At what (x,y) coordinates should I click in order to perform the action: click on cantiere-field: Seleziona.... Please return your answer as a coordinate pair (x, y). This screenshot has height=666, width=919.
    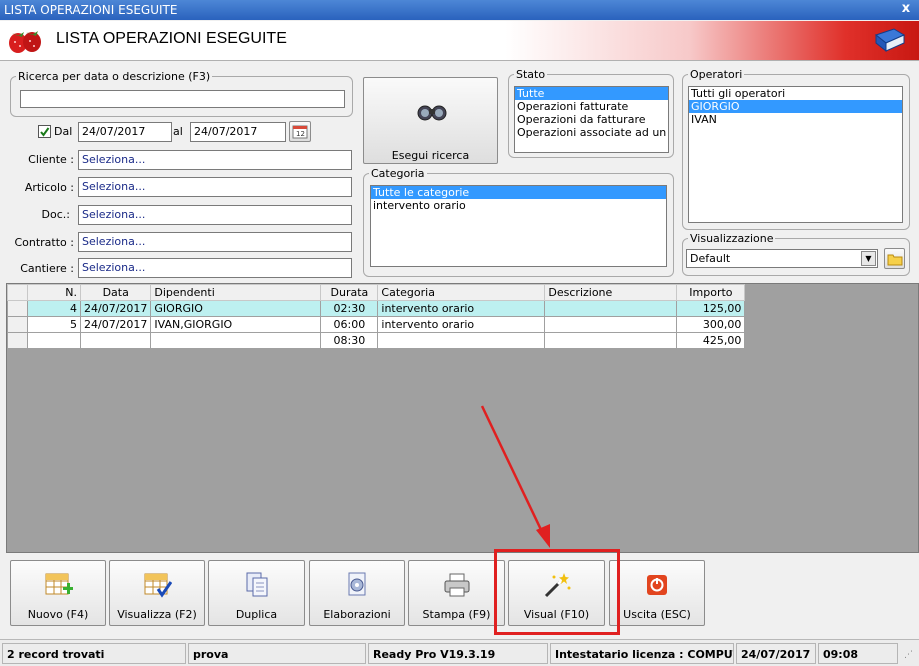
    Looking at the image, I should click on (215, 268).